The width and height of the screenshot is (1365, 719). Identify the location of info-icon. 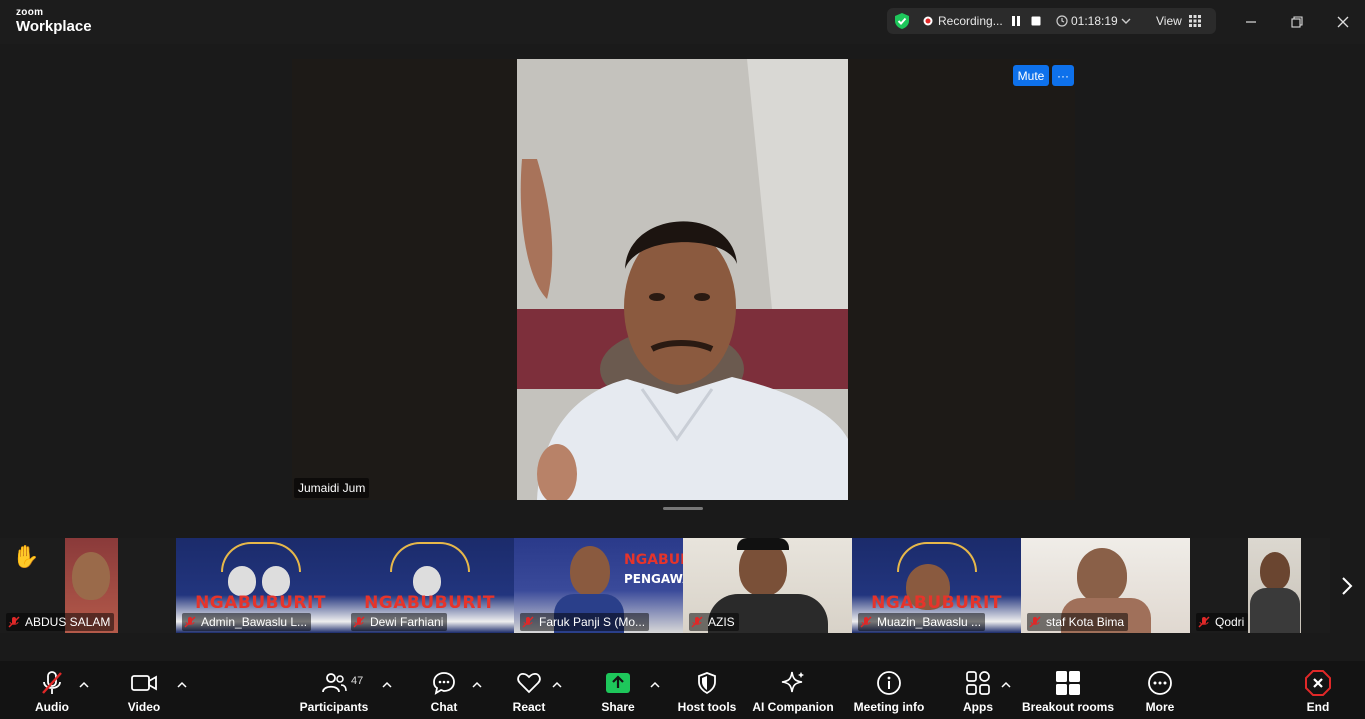
(889, 683).